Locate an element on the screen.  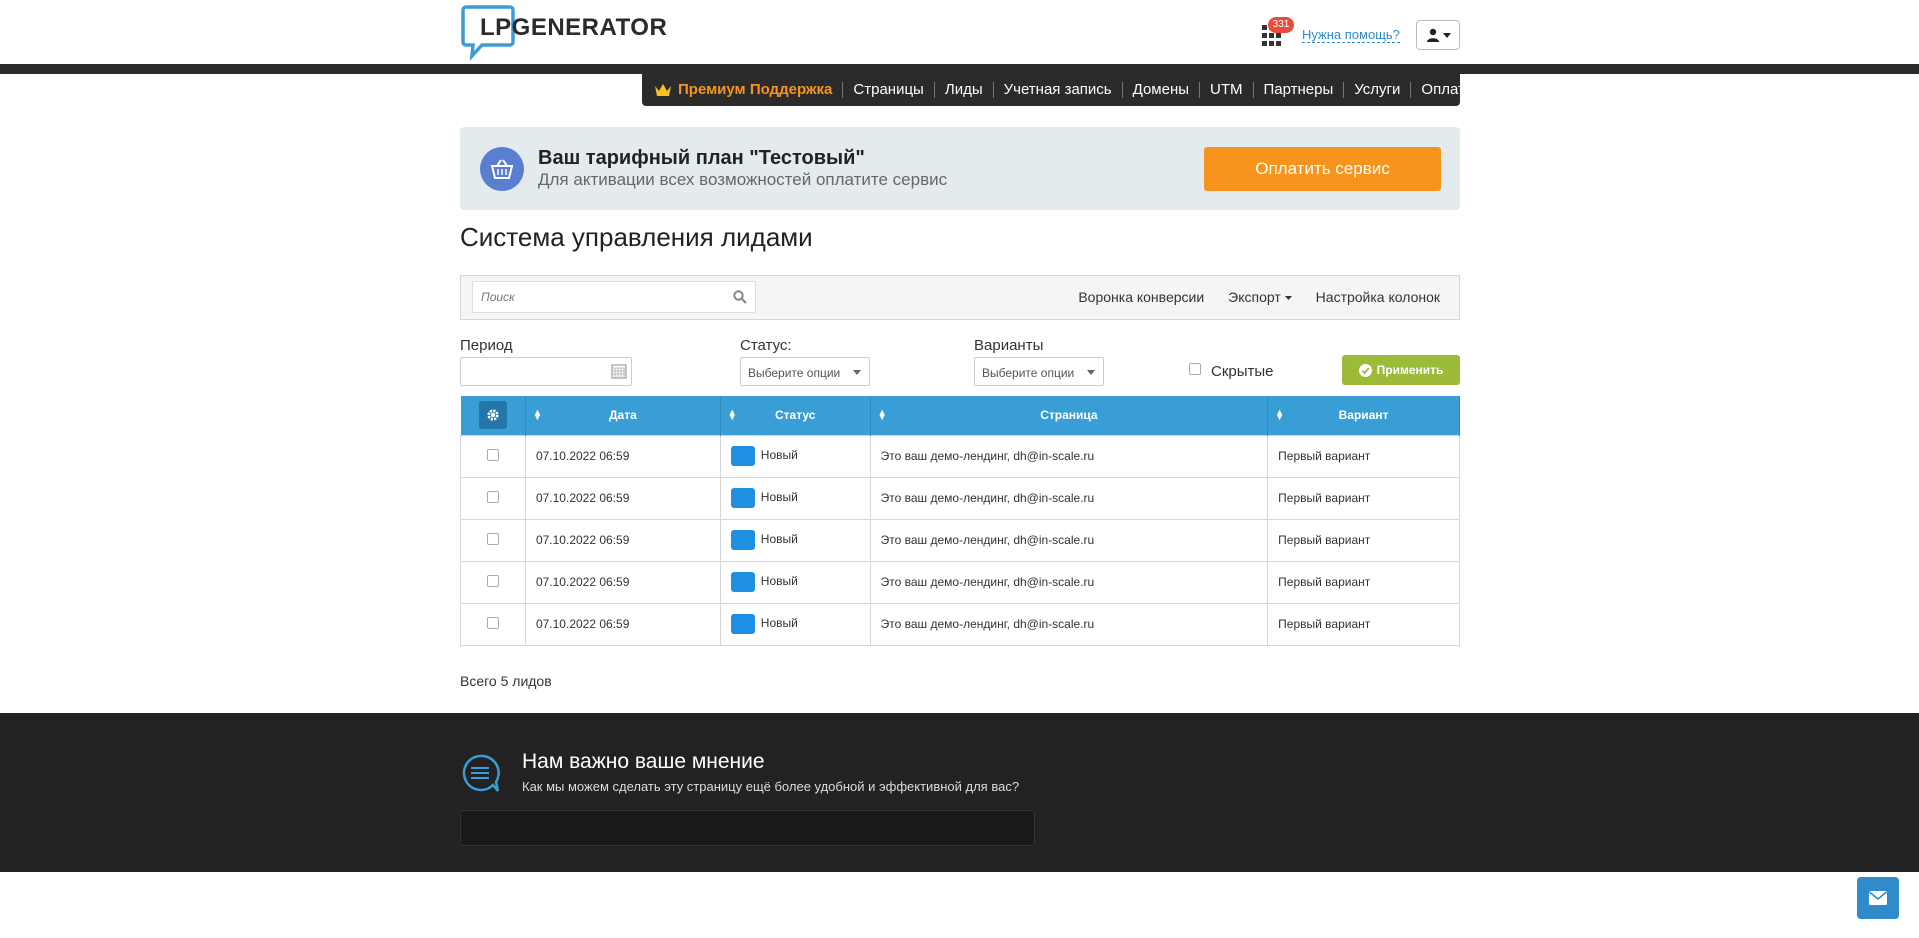
user-menu-button is located at coordinates (1438, 35).